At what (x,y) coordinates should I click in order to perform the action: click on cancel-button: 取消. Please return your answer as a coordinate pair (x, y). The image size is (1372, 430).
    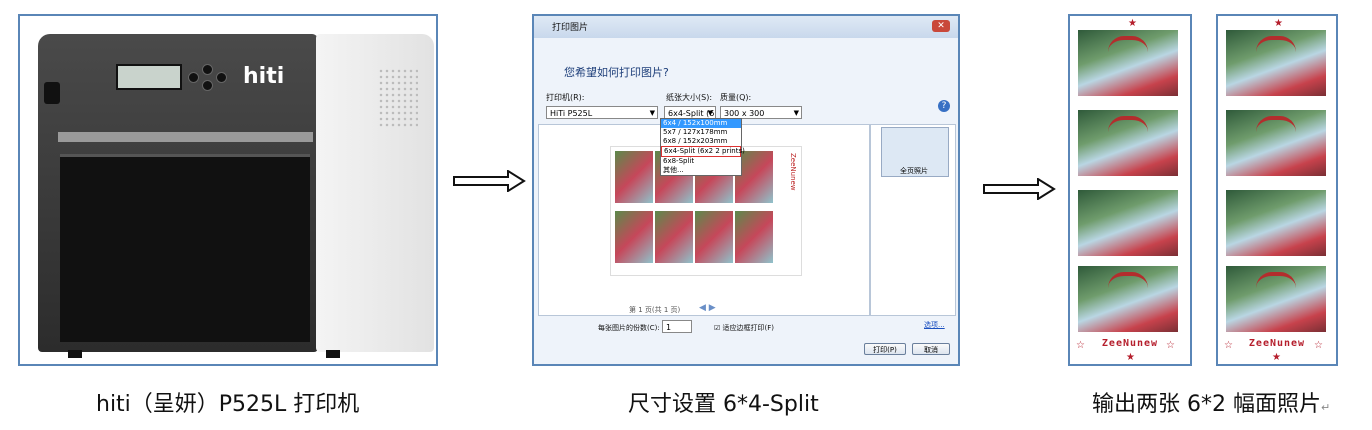
    Looking at the image, I should click on (931, 349).